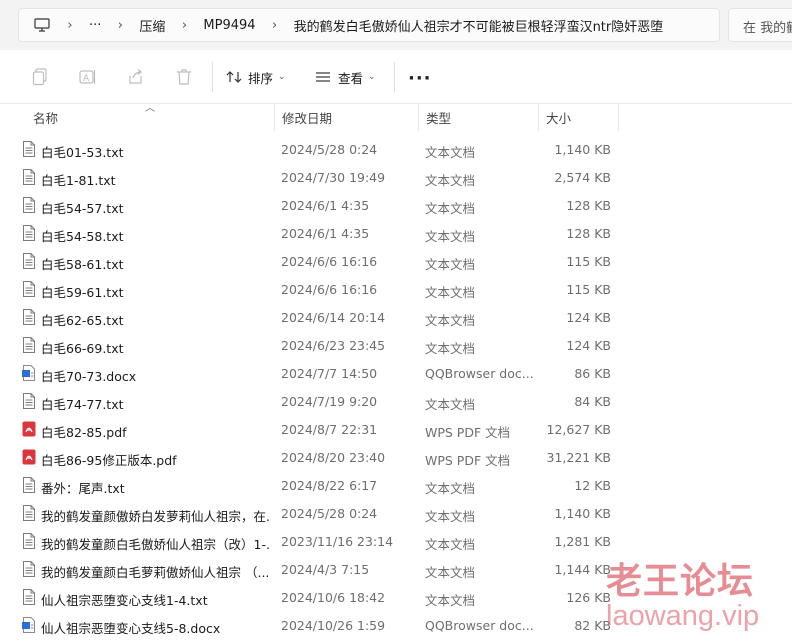  Describe the element at coordinates (351, 78) in the screenshot. I see `view-label: 查看` at that location.